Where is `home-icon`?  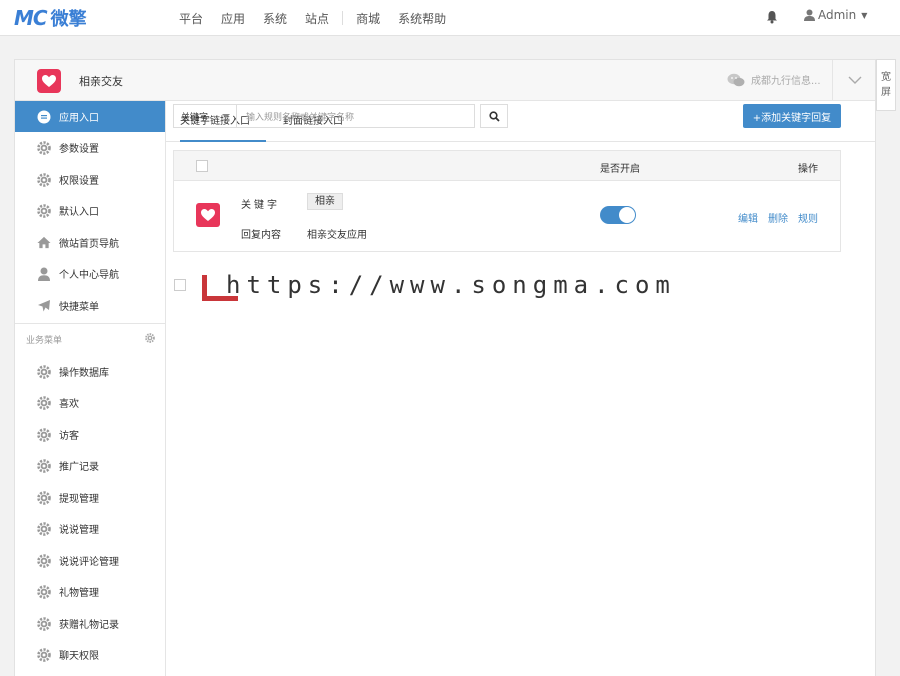 home-icon is located at coordinates (44, 243).